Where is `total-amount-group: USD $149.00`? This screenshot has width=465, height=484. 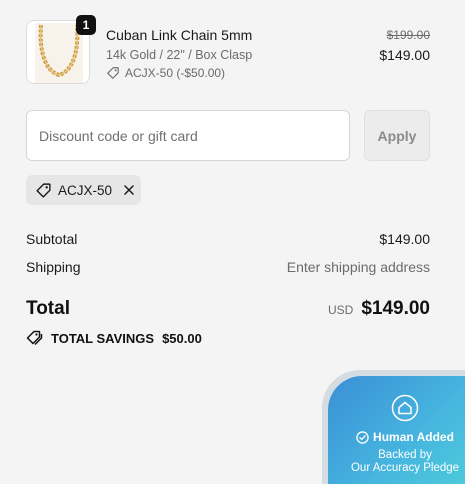 total-amount-group: USD $149.00 is located at coordinates (379, 309).